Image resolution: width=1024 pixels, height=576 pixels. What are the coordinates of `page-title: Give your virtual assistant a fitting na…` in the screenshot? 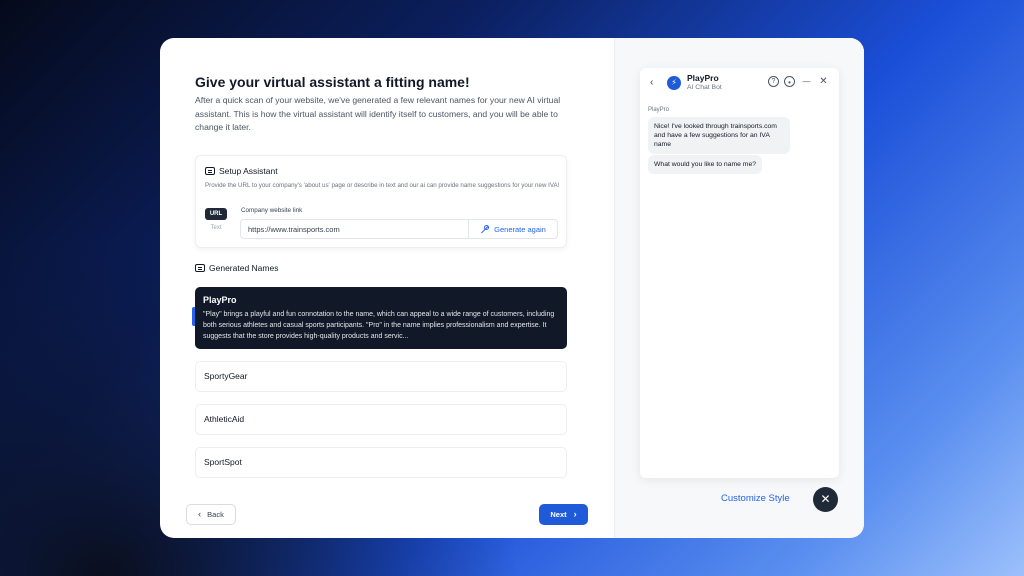 It's located at (332, 82).